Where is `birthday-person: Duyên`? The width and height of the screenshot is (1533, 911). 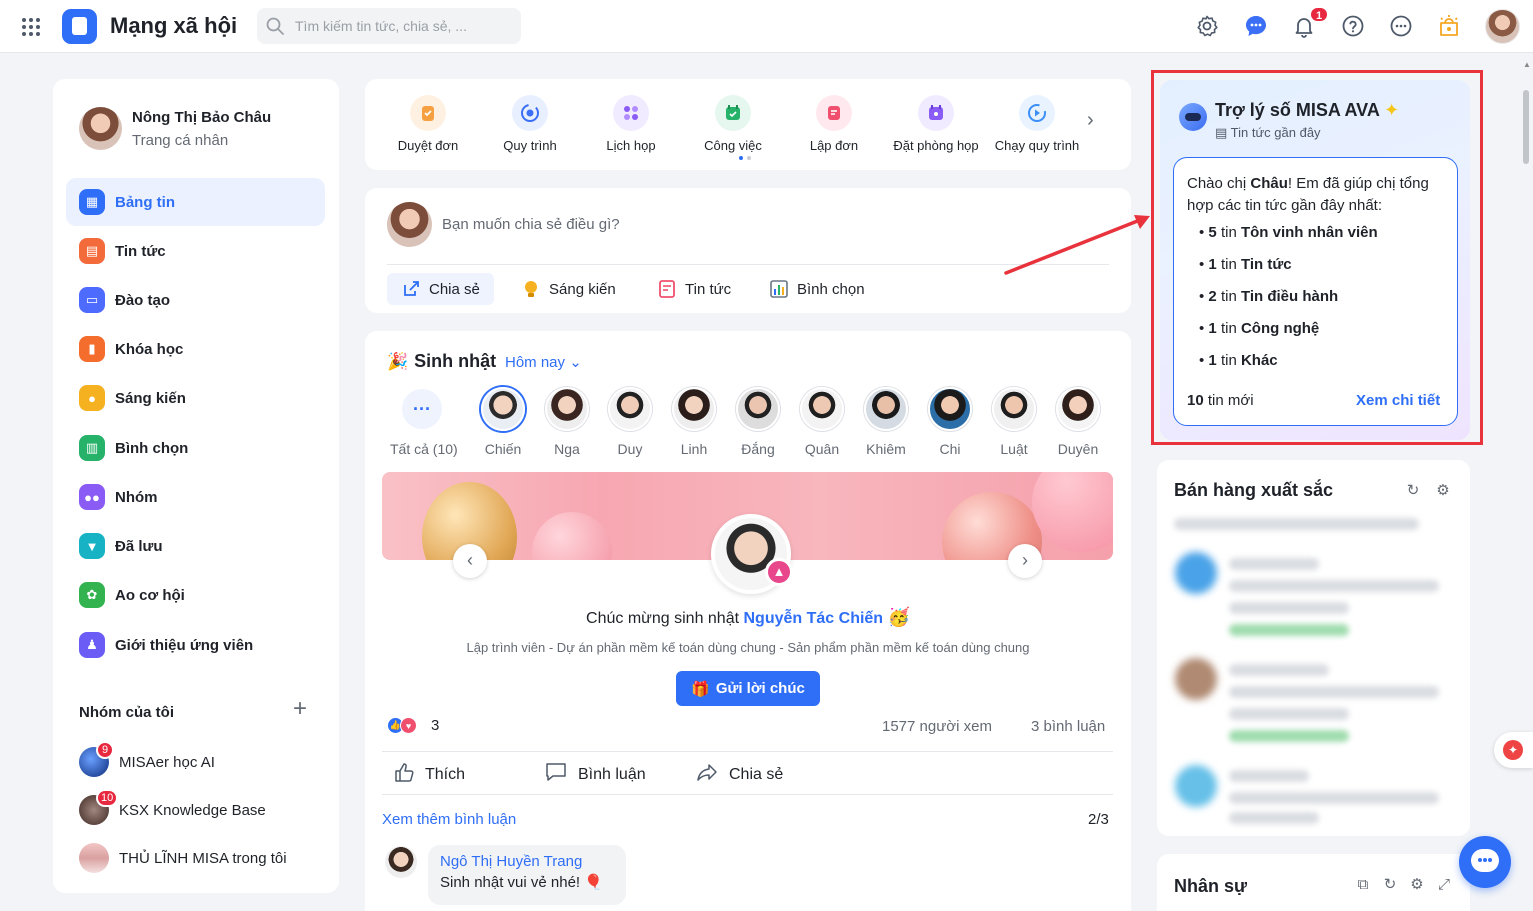 birthday-person: Duyên is located at coordinates (1078, 422).